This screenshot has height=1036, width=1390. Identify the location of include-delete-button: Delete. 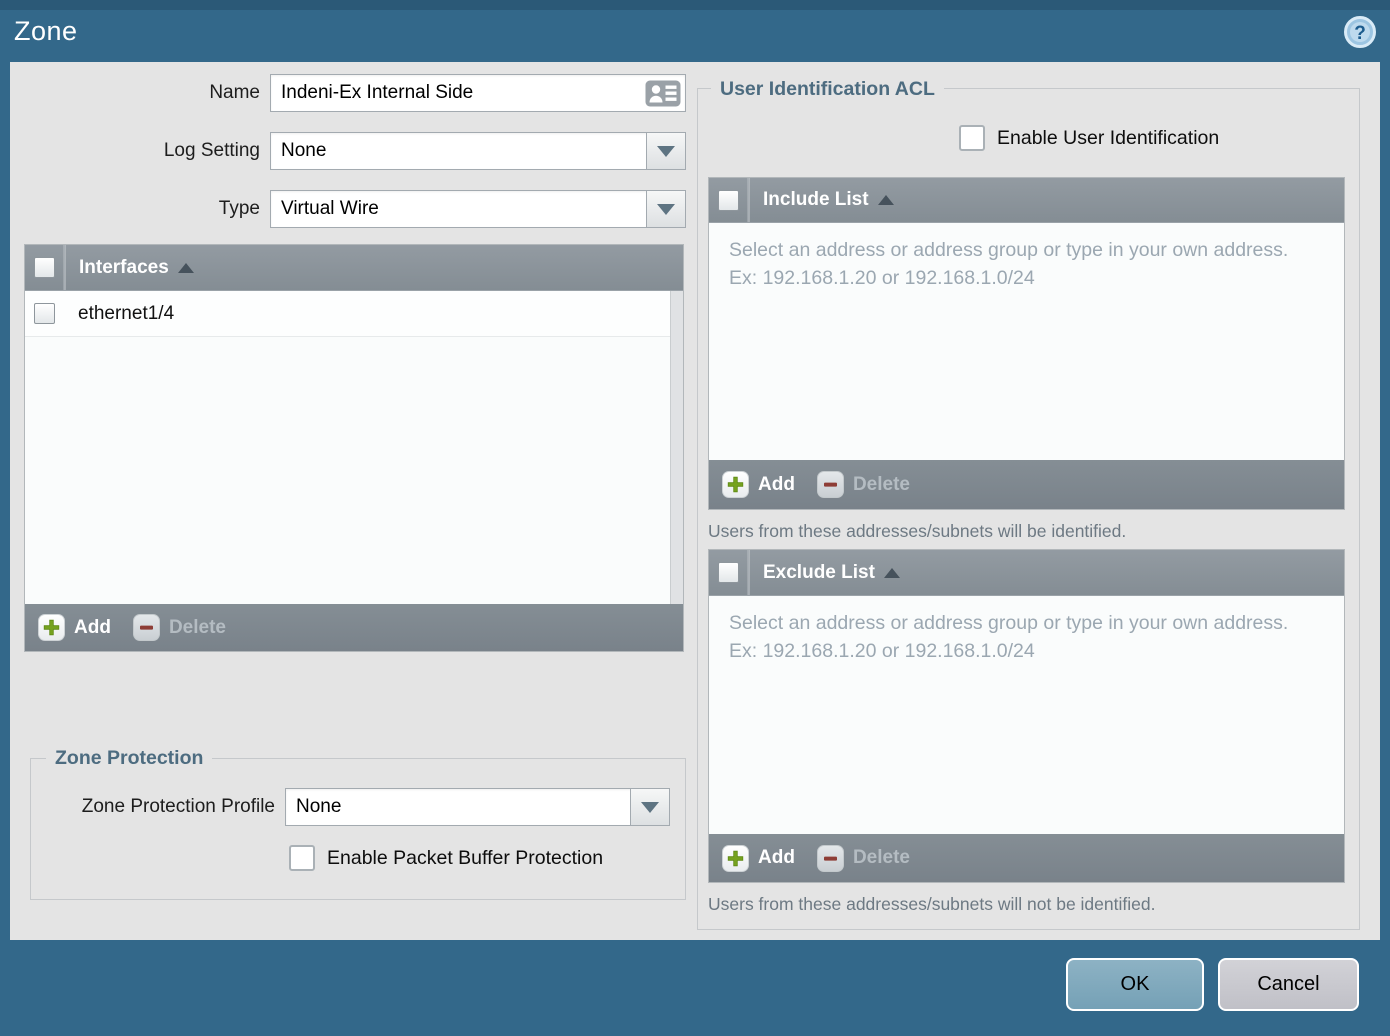
(863, 484).